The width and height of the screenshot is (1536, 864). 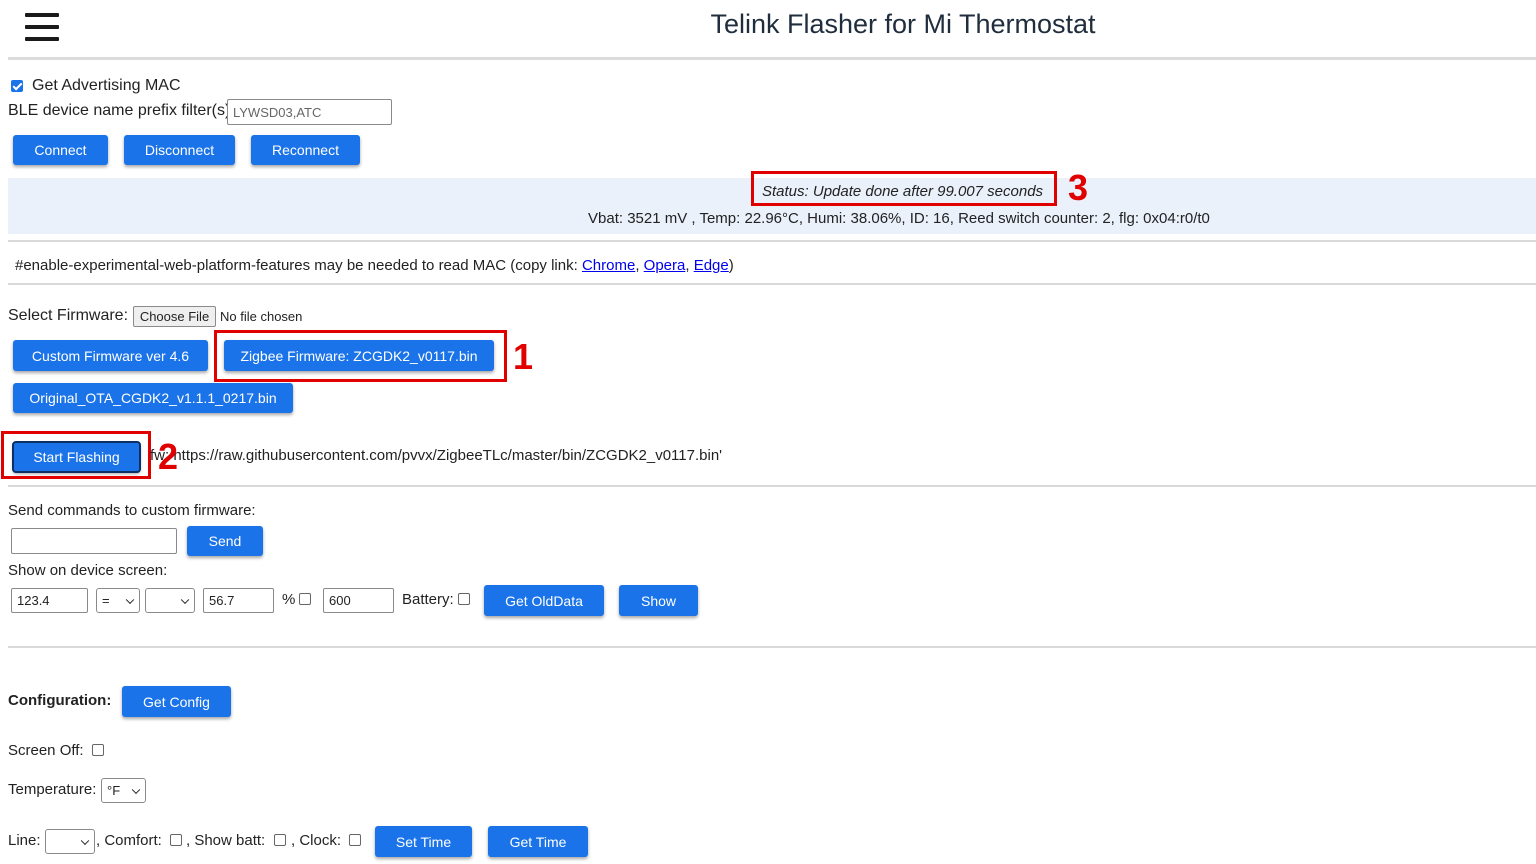 What do you see at coordinates (665, 265) in the screenshot?
I see `opera-link: Opera` at bounding box center [665, 265].